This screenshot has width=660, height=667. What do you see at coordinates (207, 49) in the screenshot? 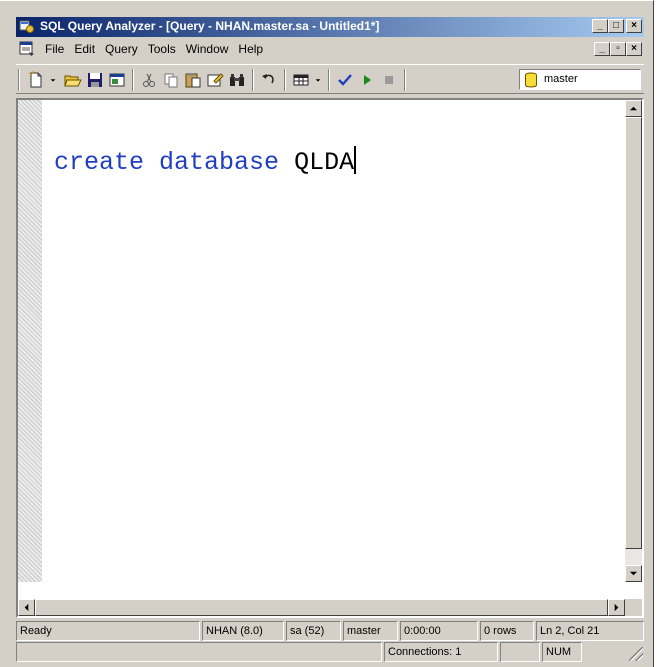
I see `menu-window: Window` at bounding box center [207, 49].